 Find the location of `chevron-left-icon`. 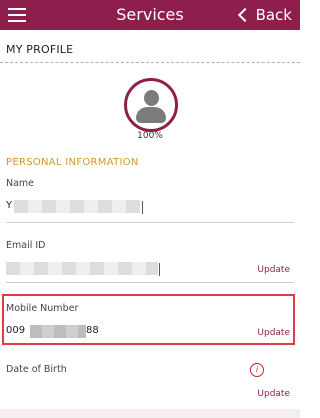

chevron-left-icon is located at coordinates (244, 15).